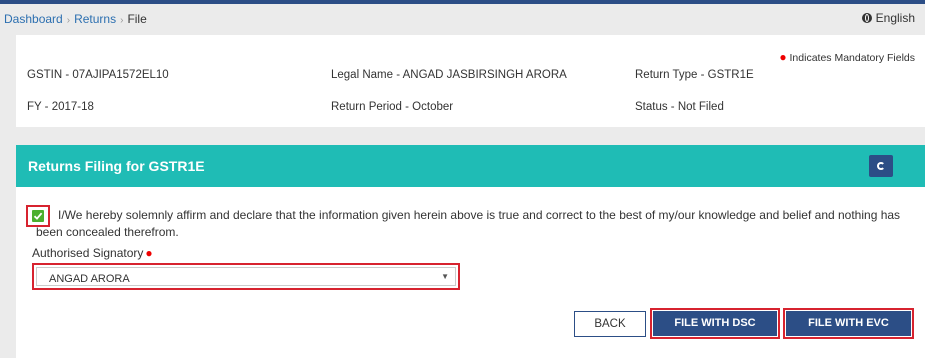 Image resolution: width=925 pixels, height=358 pixels. What do you see at coordinates (33, 19) in the screenshot?
I see `breadcrumb-dashboard: Dashboard` at bounding box center [33, 19].